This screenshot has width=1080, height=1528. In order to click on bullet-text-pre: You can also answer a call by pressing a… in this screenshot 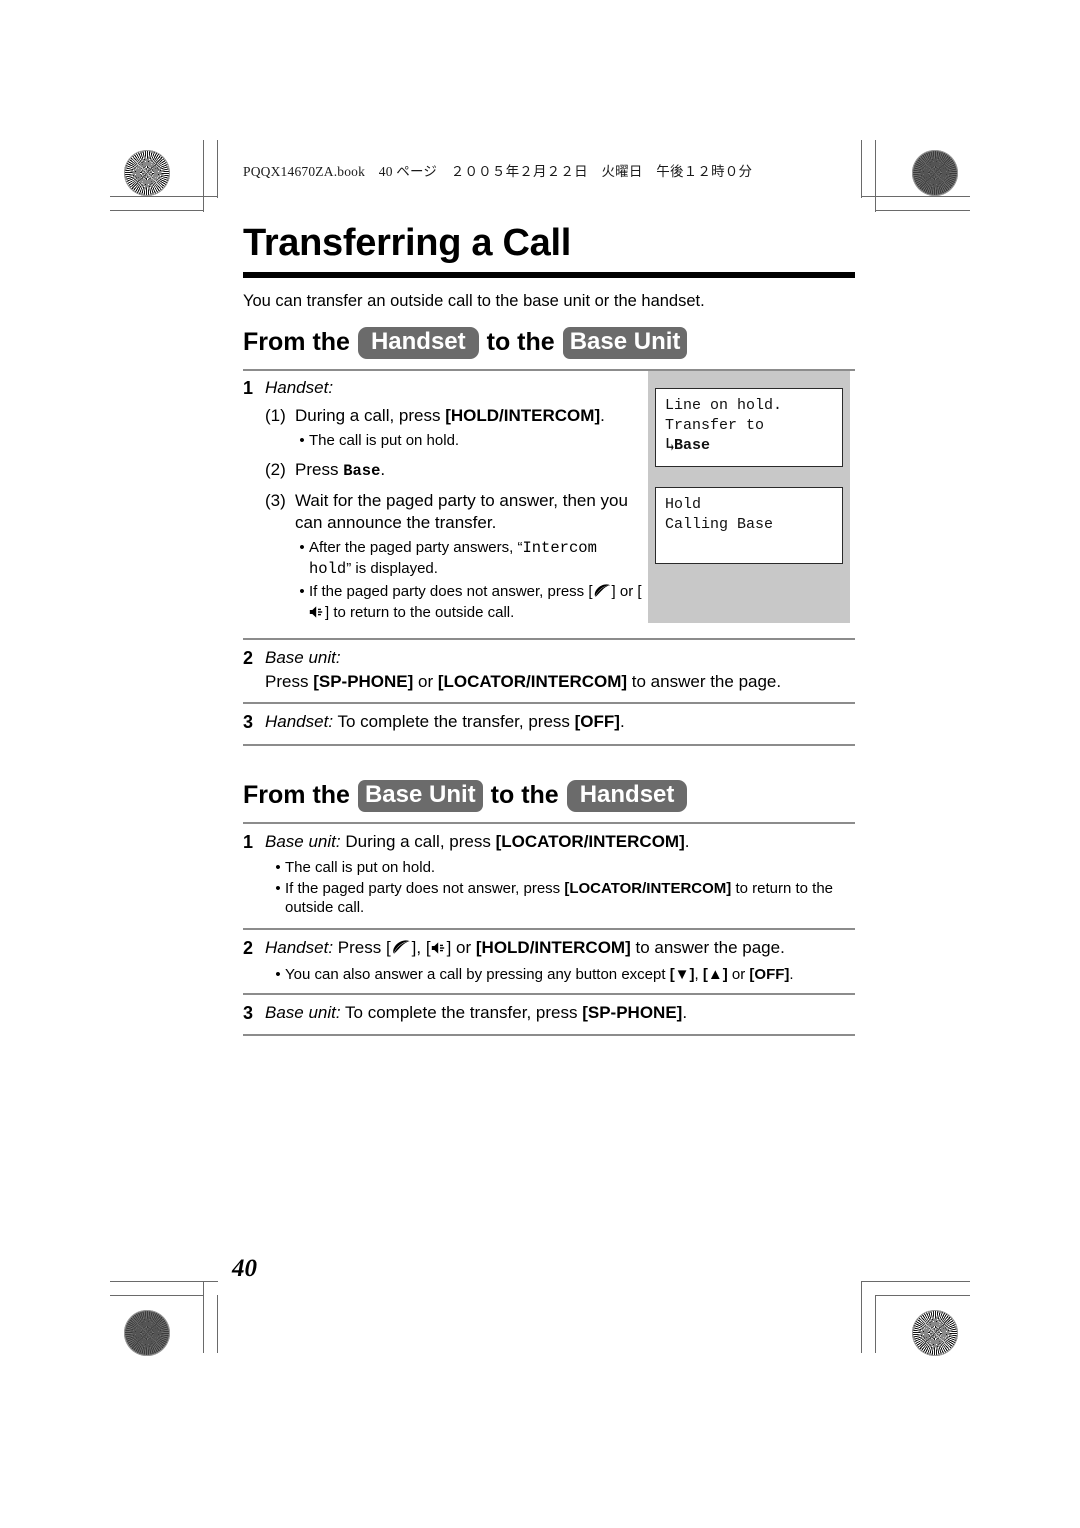, I will do `click(477, 974)`.